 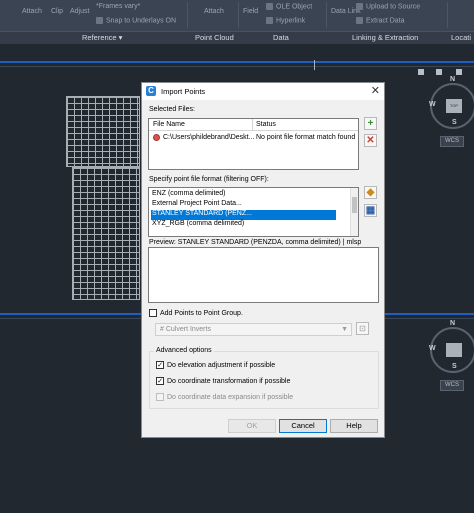 I want to click on drawing-grid-lower, so click(x=106, y=233).